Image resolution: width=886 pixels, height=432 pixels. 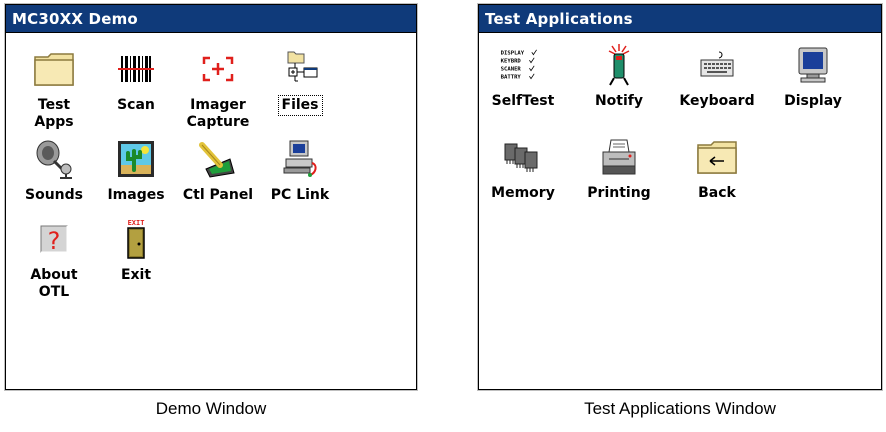 What do you see at coordinates (523, 101) in the screenshot?
I see `selftest-label: SelfTest` at bounding box center [523, 101].